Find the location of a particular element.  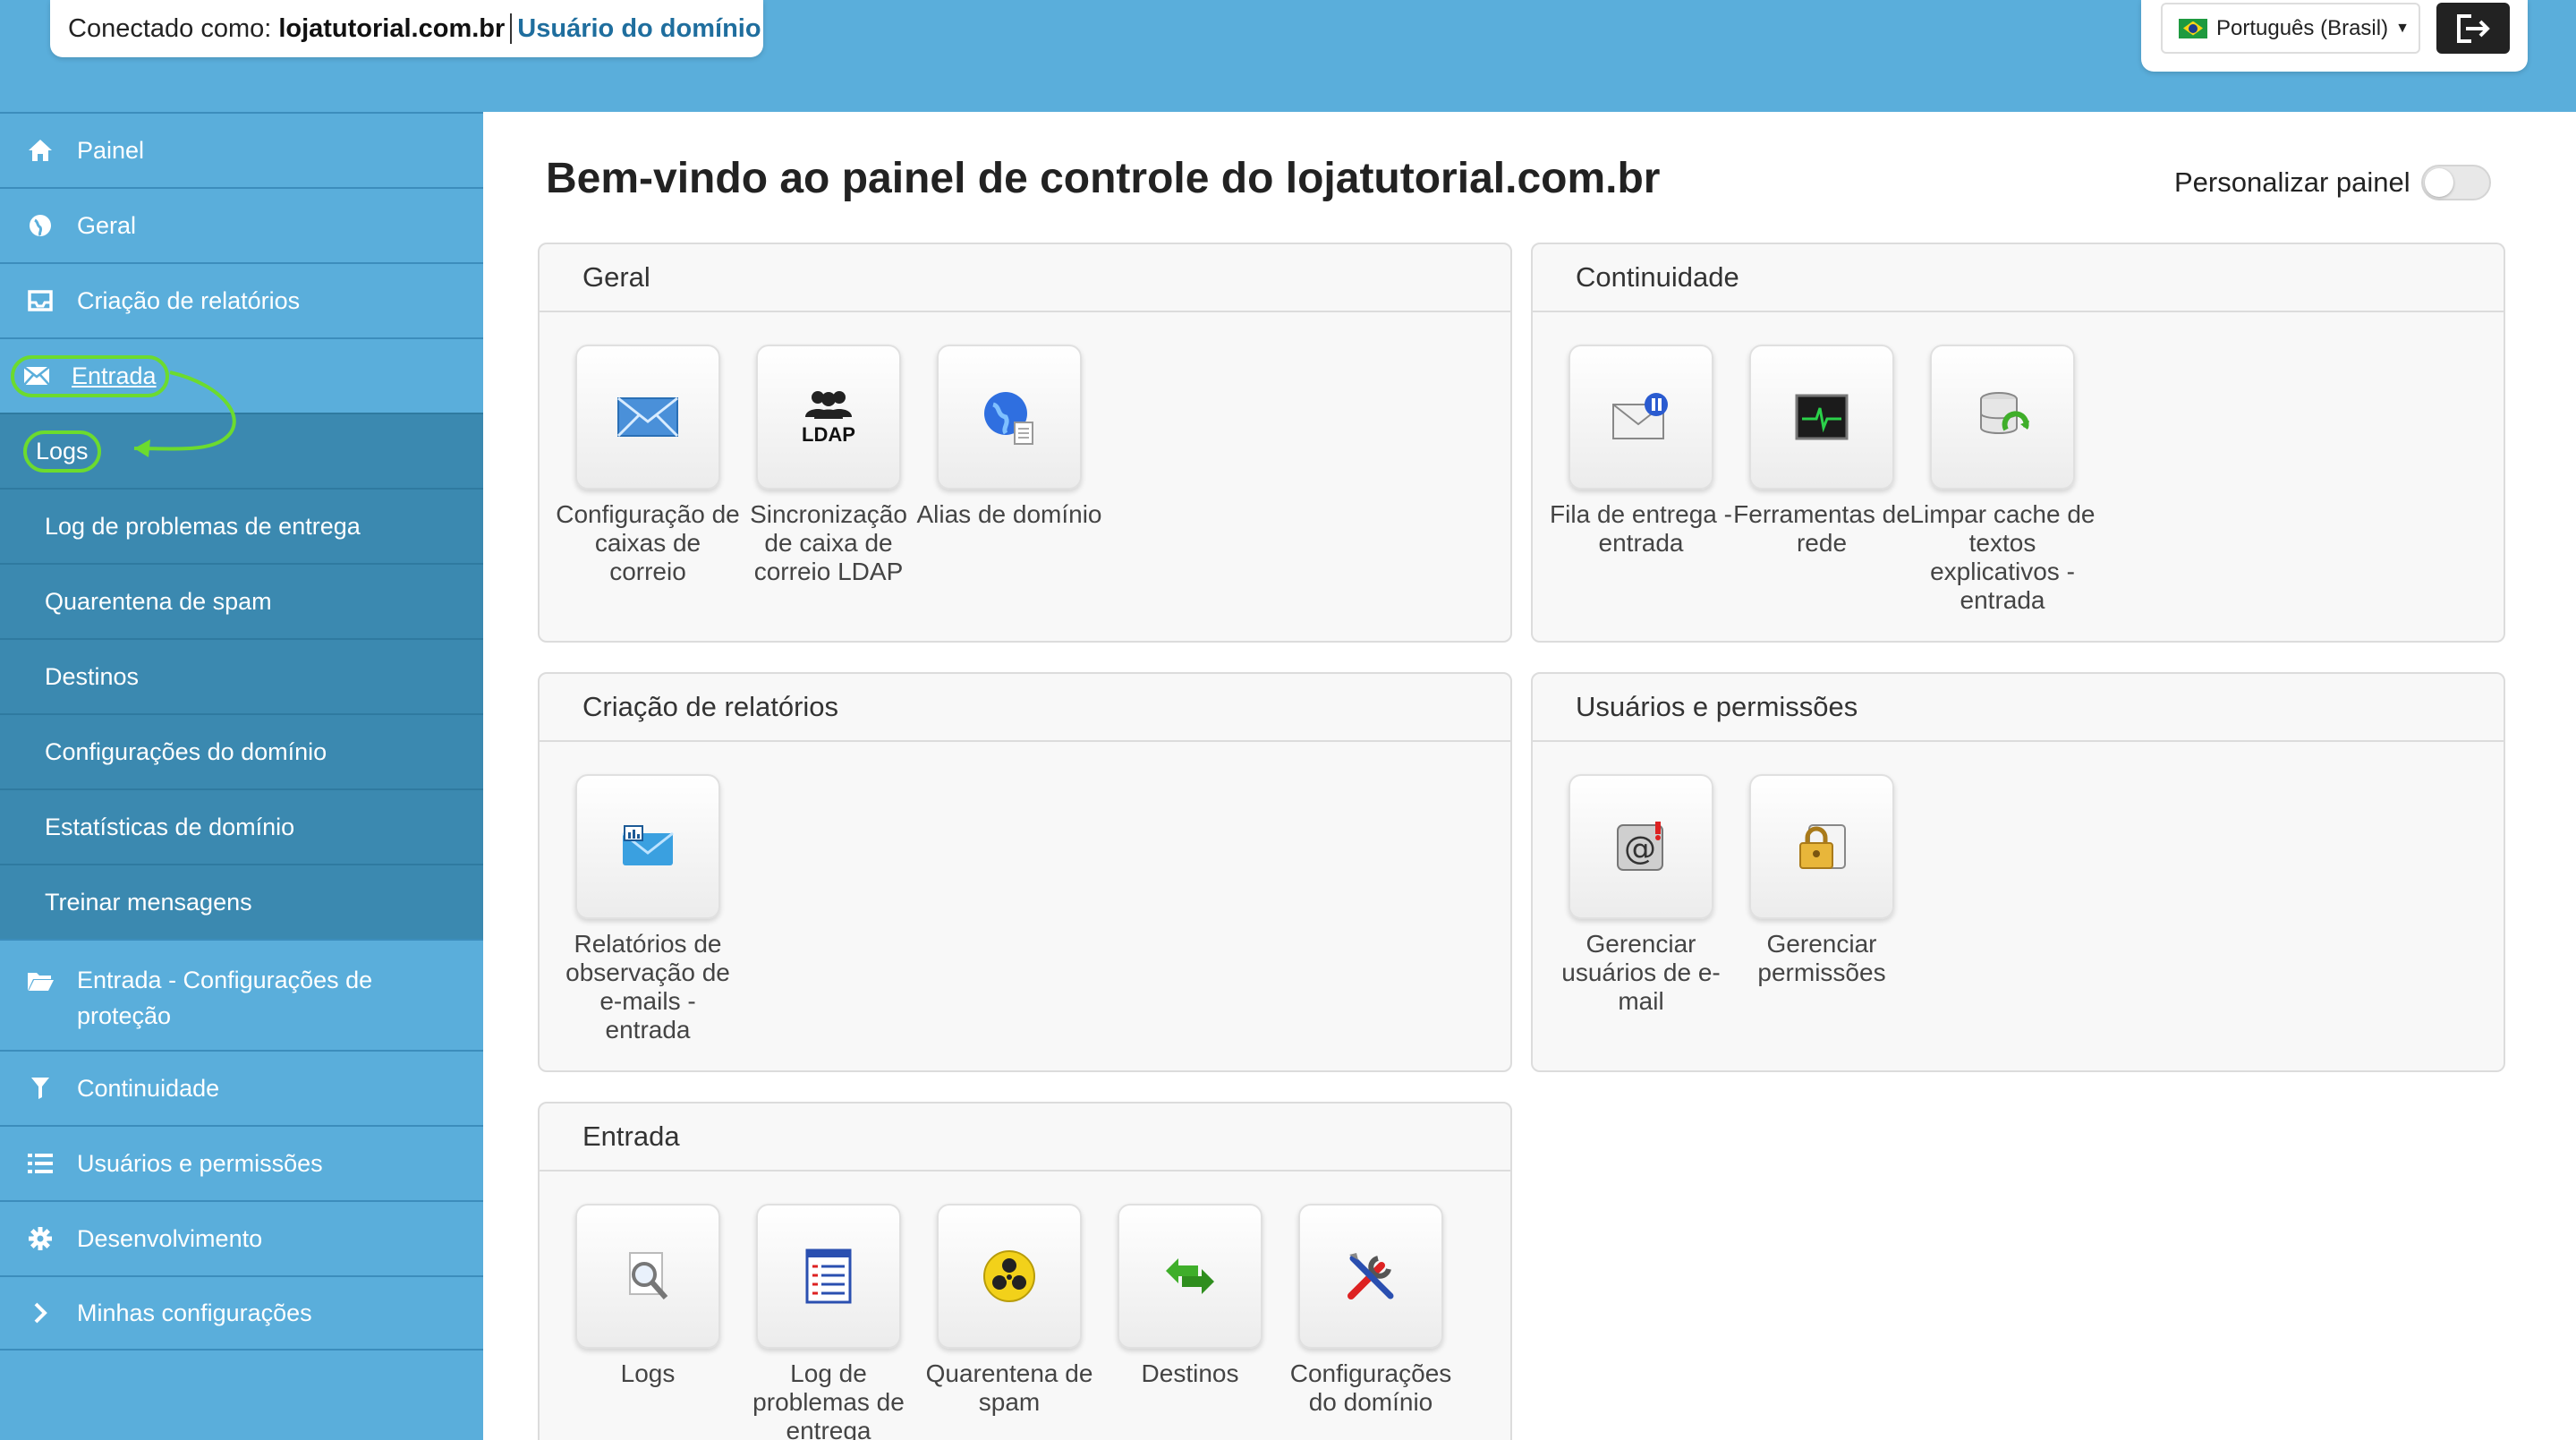

tile-label: Ferramentas de rede is located at coordinates (1821, 528).